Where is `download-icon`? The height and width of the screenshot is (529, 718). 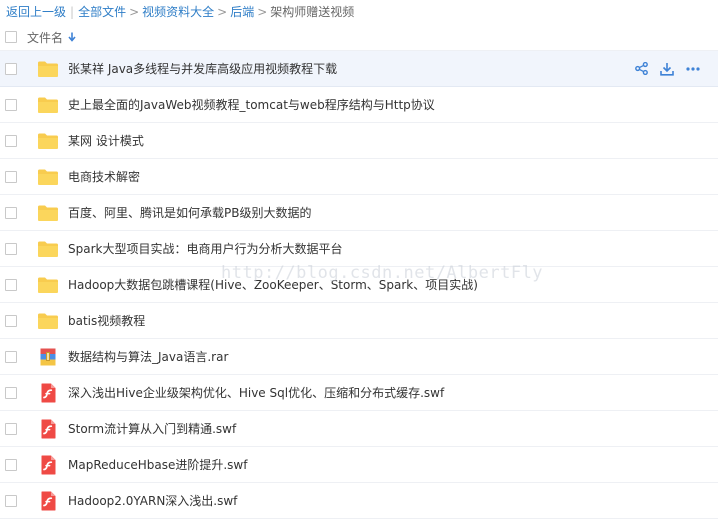 download-icon is located at coordinates (667, 69).